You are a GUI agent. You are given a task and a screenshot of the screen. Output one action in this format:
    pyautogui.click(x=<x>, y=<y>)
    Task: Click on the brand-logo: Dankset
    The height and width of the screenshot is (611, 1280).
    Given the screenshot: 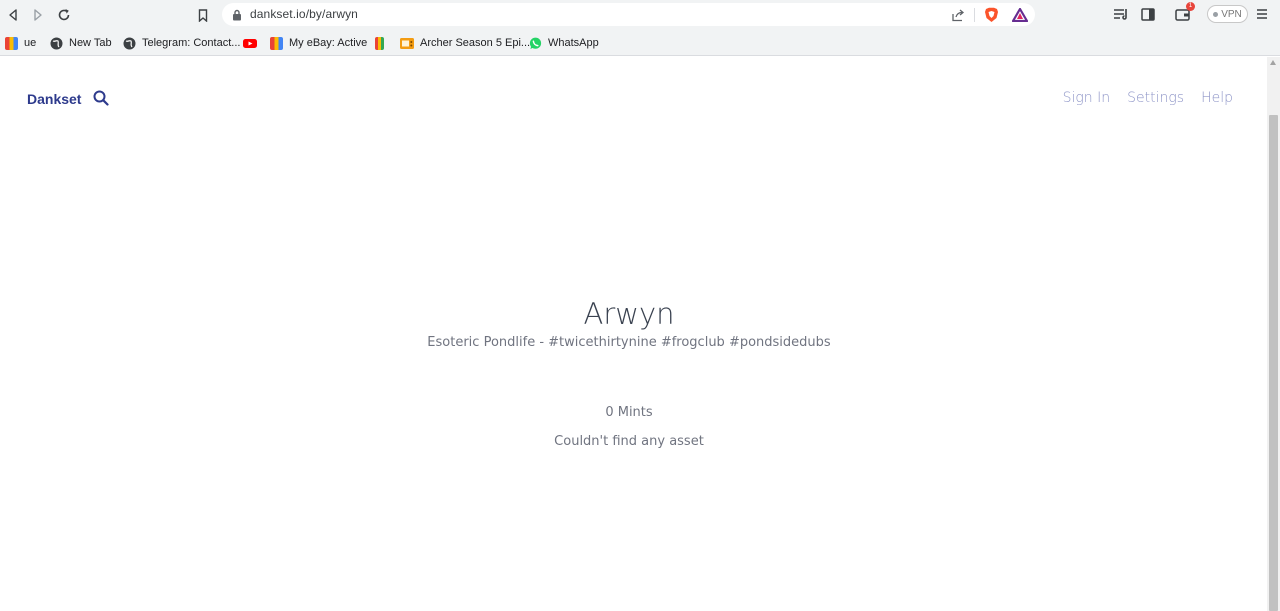 What is the action you would take?
    pyautogui.click(x=54, y=99)
    